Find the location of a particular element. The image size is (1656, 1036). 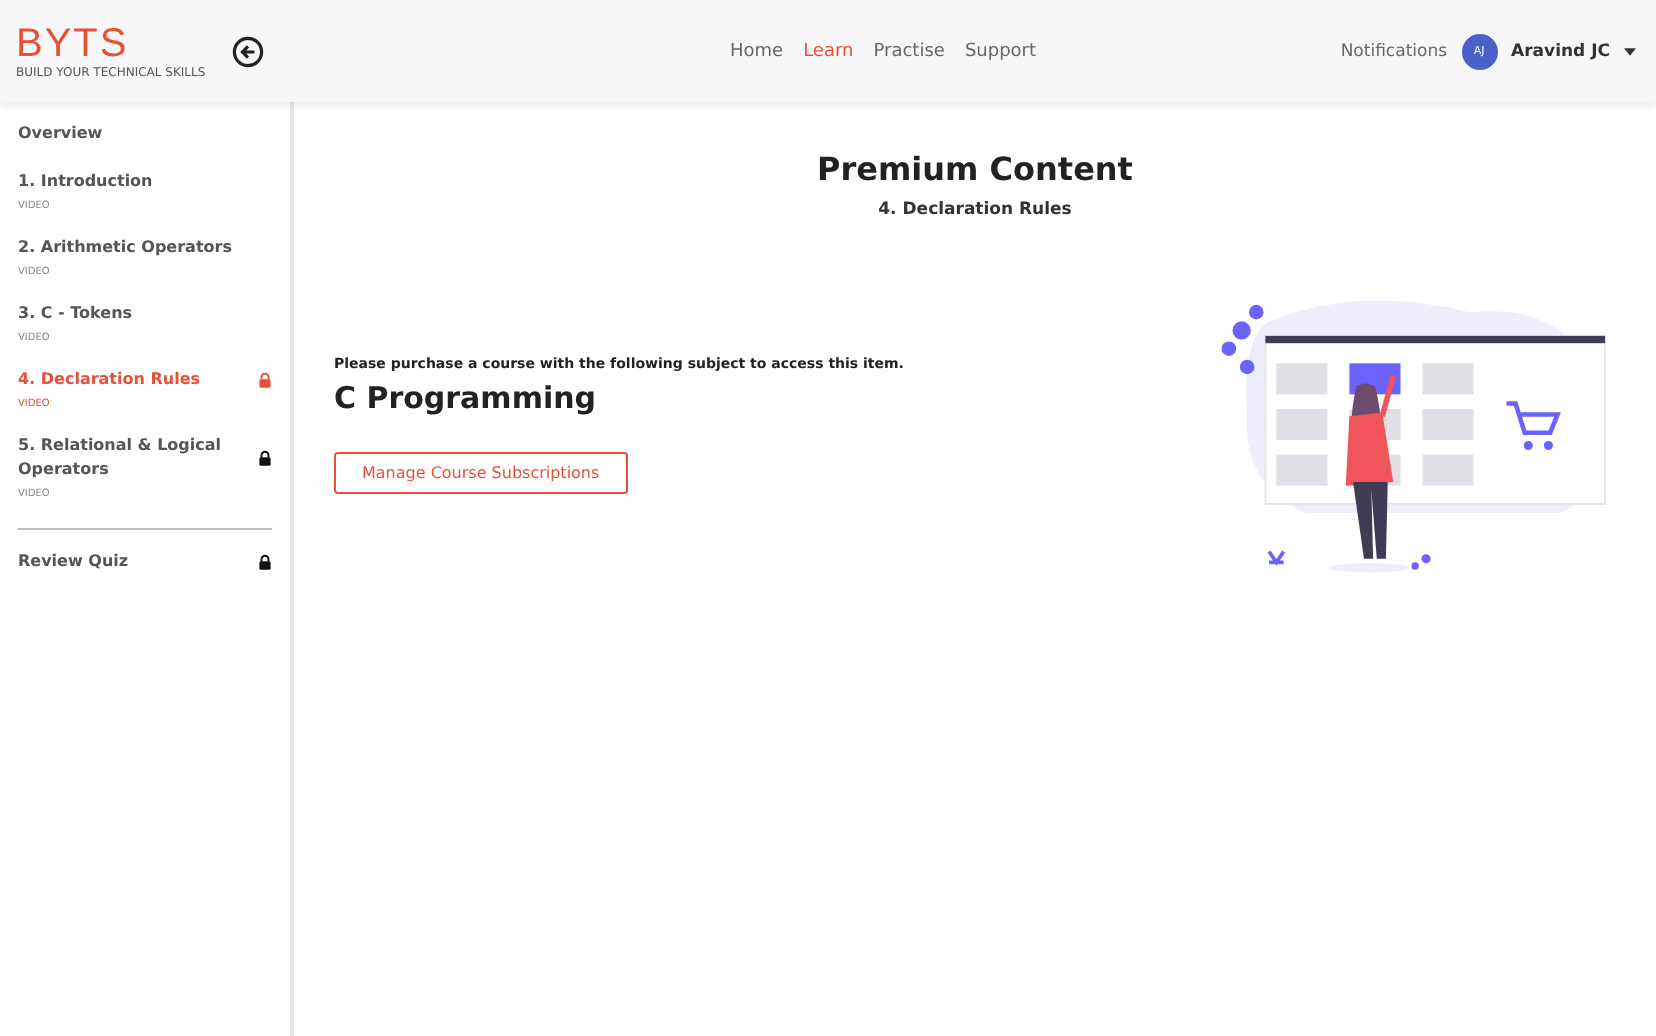

page-title: Premium Content is located at coordinates (975, 169).